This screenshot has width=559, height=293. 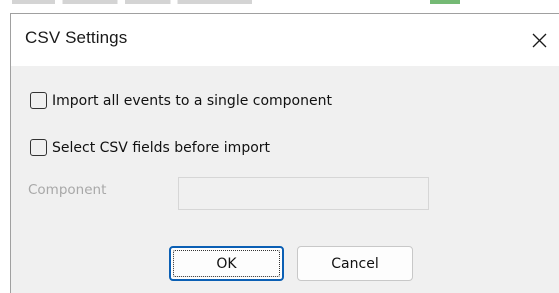 I want to click on ok-button: OK, so click(x=226, y=263).